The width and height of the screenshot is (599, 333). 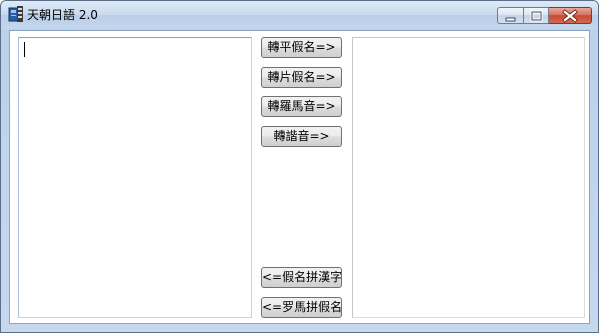 I want to click on minimize-button, so click(x=510, y=15).